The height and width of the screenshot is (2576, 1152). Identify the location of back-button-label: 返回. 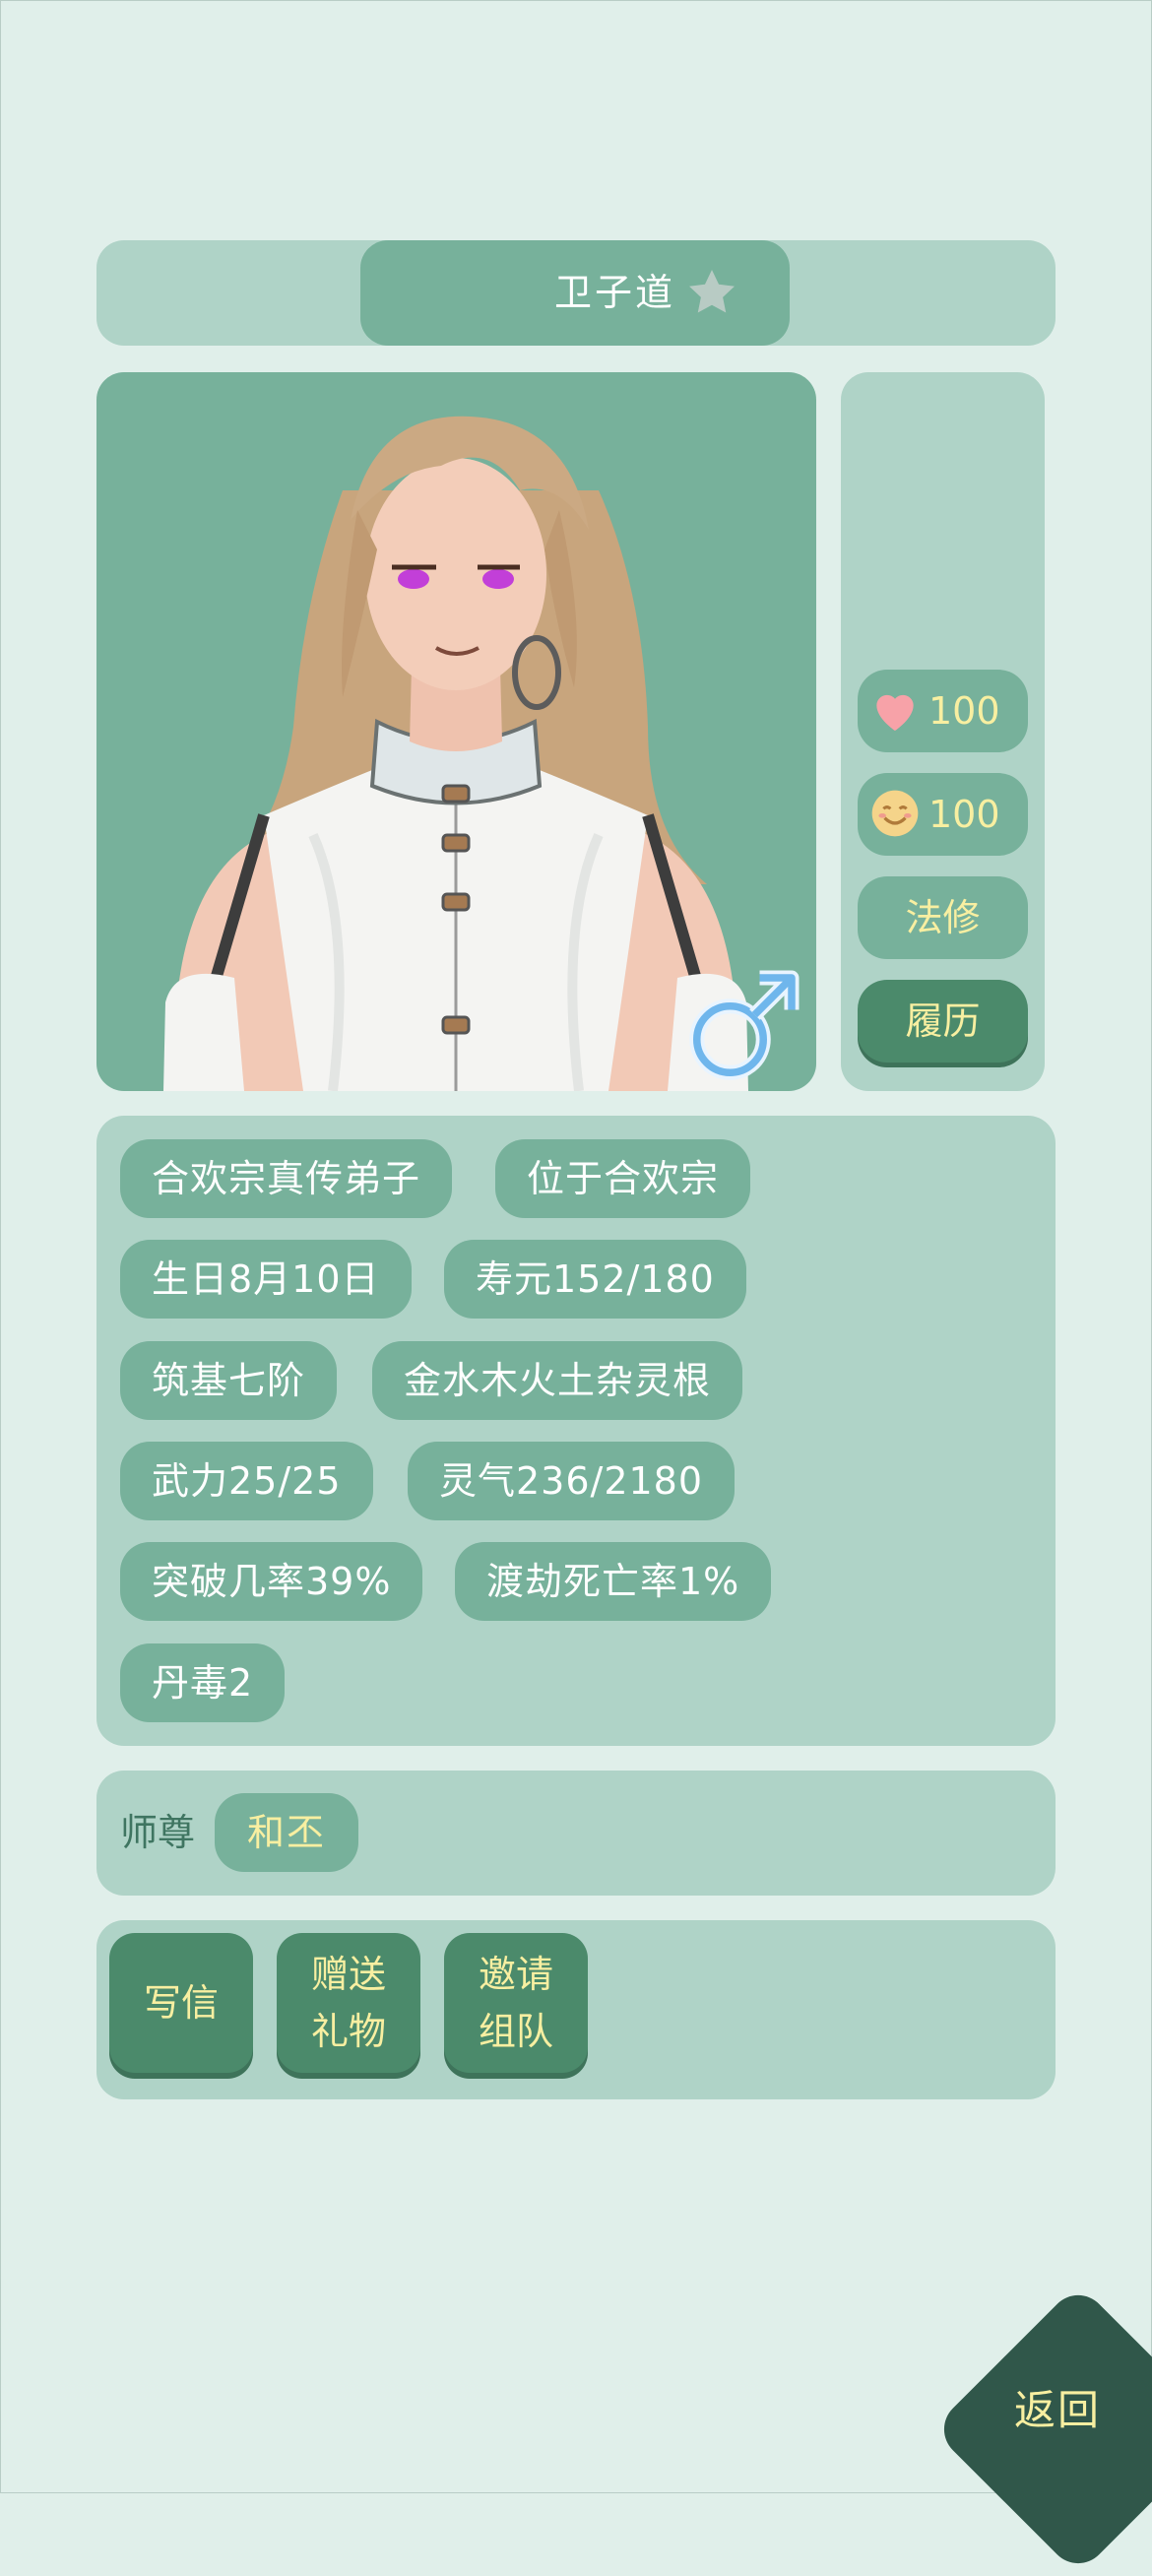
(1058, 2410).